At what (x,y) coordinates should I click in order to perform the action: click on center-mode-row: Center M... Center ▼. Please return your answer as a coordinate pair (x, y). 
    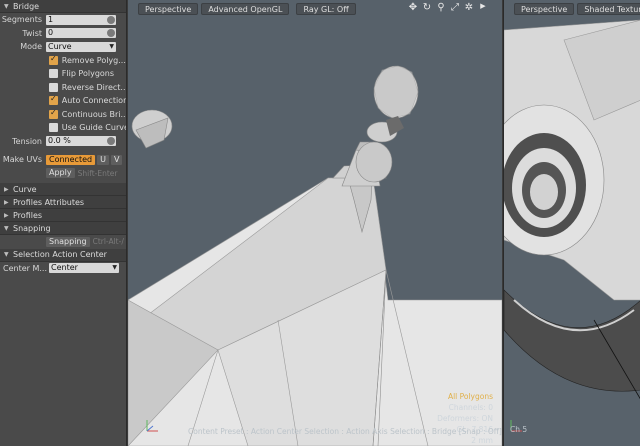
    Looking at the image, I should click on (63, 269).